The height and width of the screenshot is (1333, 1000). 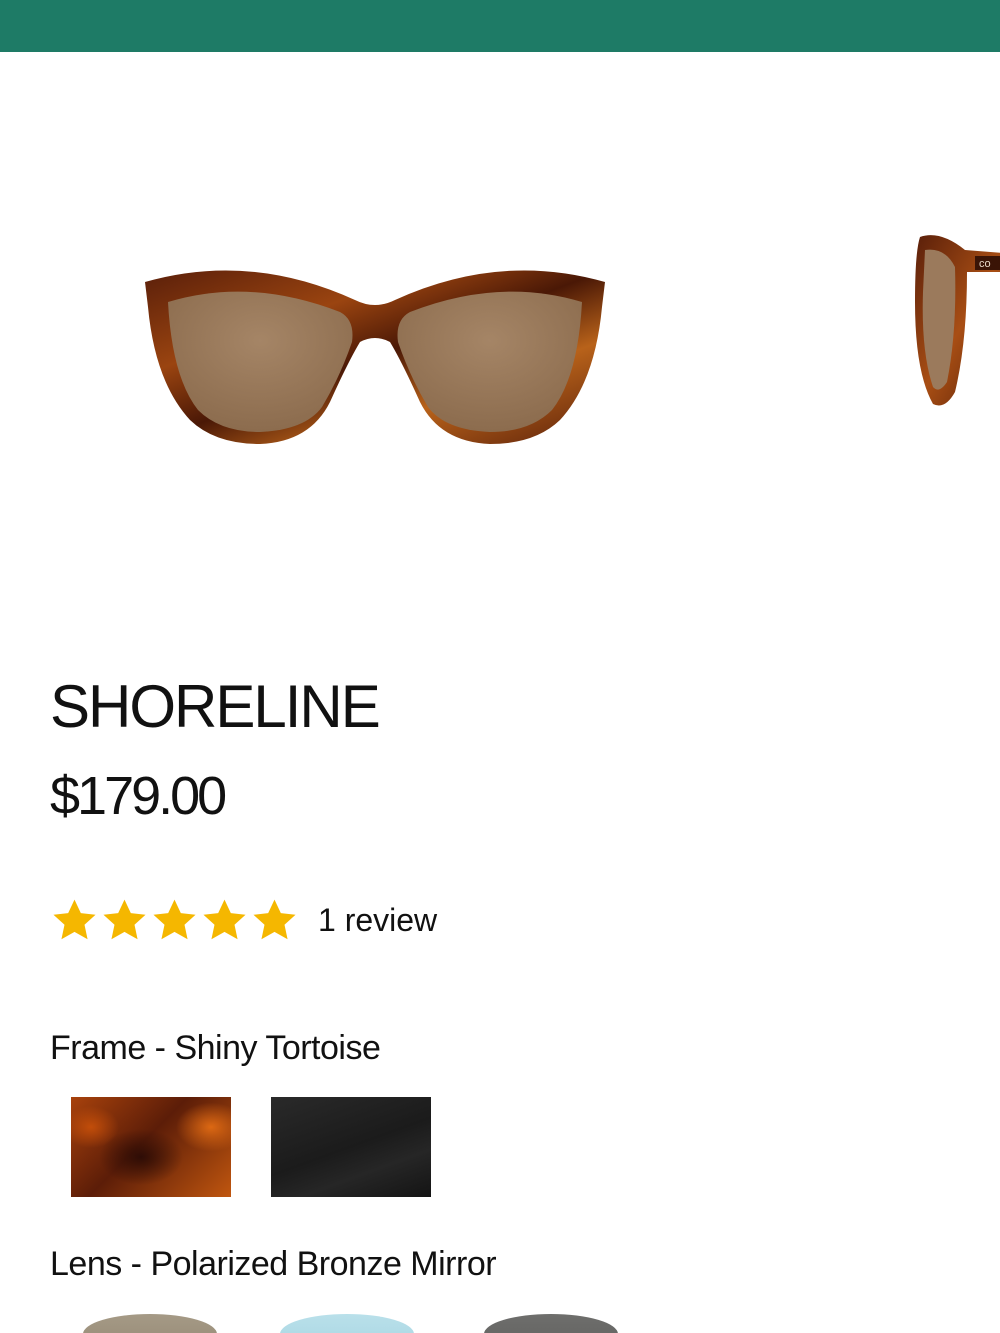 What do you see at coordinates (551, 1323) in the screenshot?
I see `lens-swatch-gray` at bounding box center [551, 1323].